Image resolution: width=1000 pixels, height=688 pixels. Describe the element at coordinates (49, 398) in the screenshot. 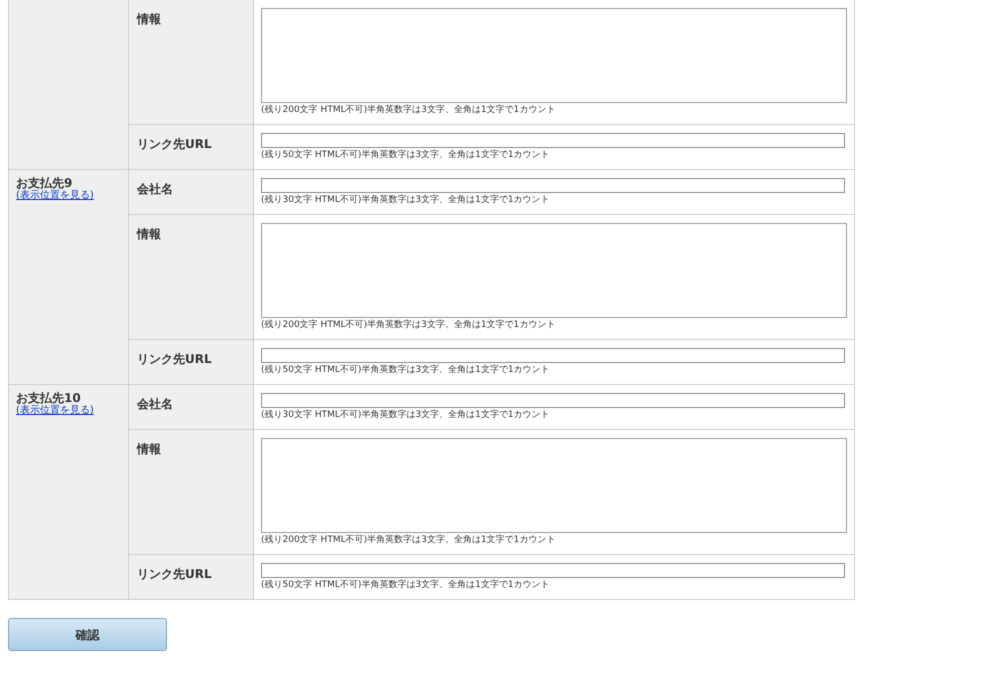

I see `group-title: お支払先10` at that location.